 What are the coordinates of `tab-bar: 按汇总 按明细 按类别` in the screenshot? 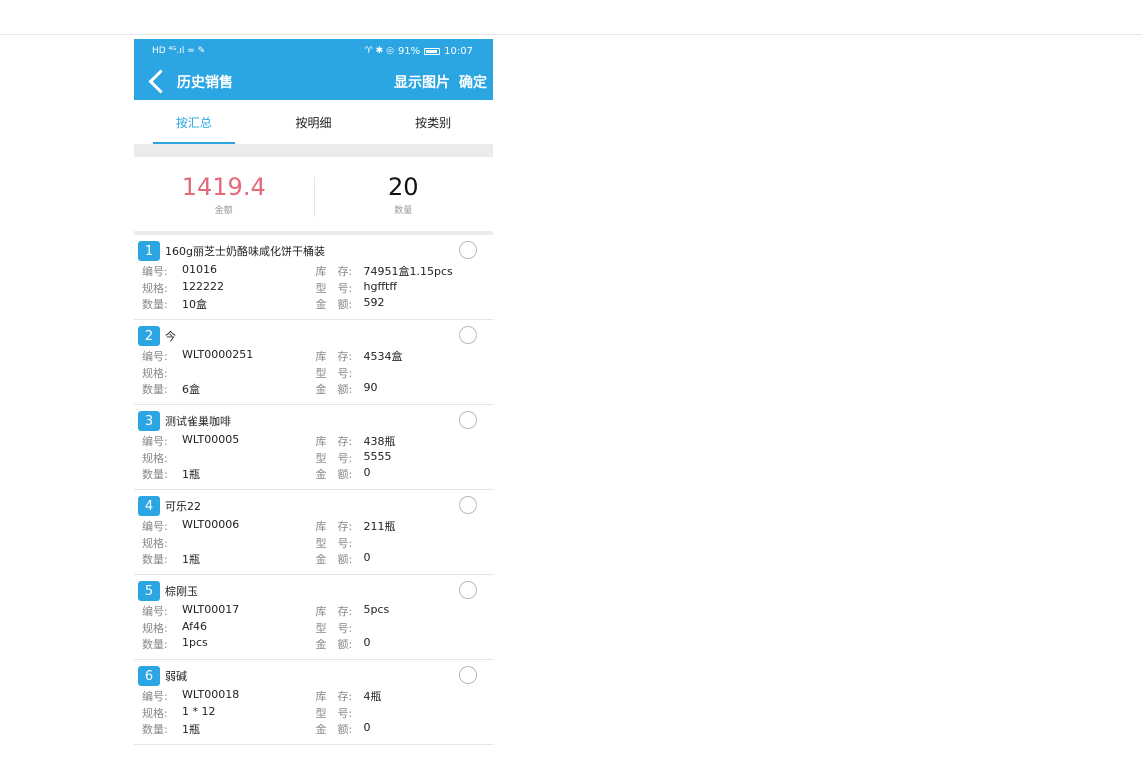 It's located at (313, 122).